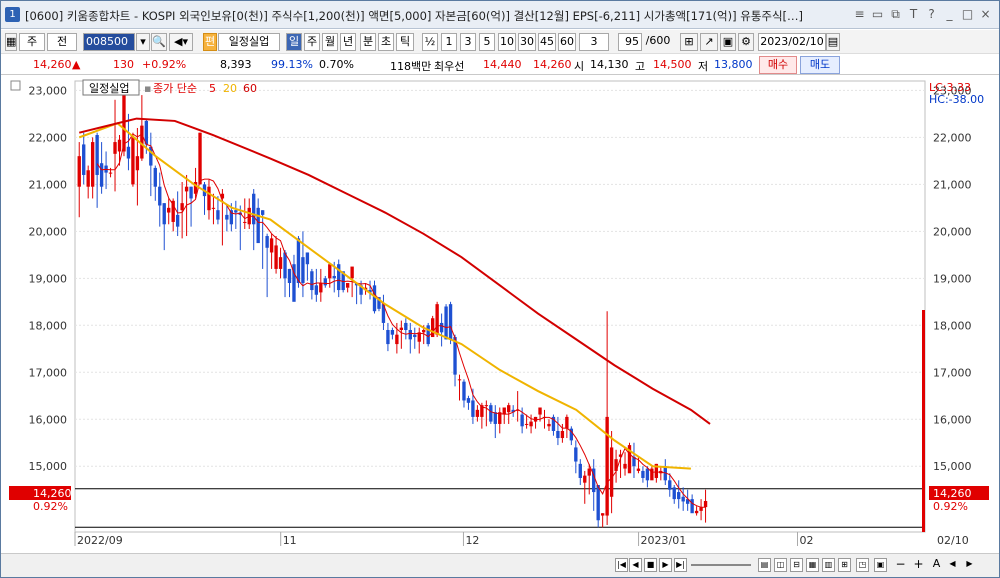 Image resolution: width=1000 pixels, height=578 pixels. Describe the element at coordinates (48, 231) in the screenshot. I see `y-tick-left: 20,000` at that location.